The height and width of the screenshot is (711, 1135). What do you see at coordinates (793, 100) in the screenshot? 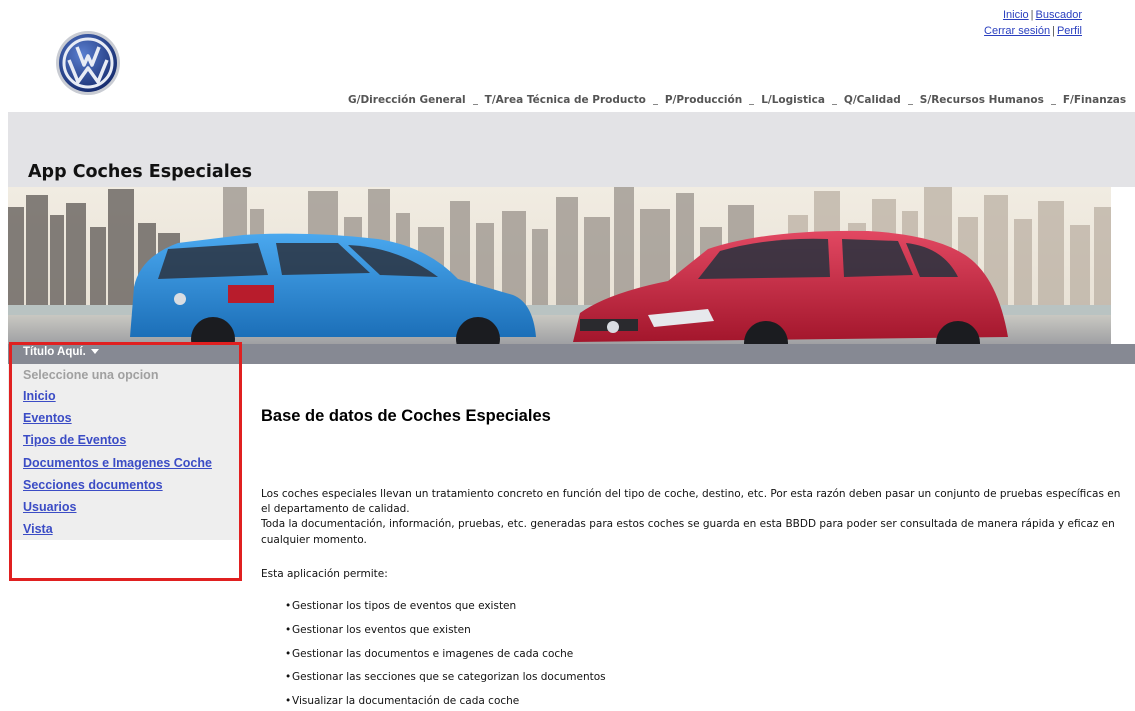
I see `dept-logistica: L/Logistica` at bounding box center [793, 100].